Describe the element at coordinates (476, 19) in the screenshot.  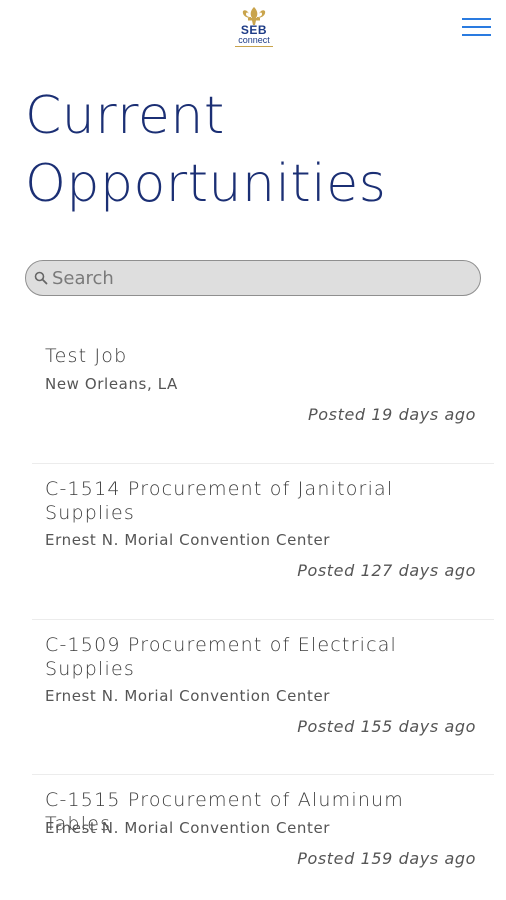
I see `menu-bar-top` at that location.